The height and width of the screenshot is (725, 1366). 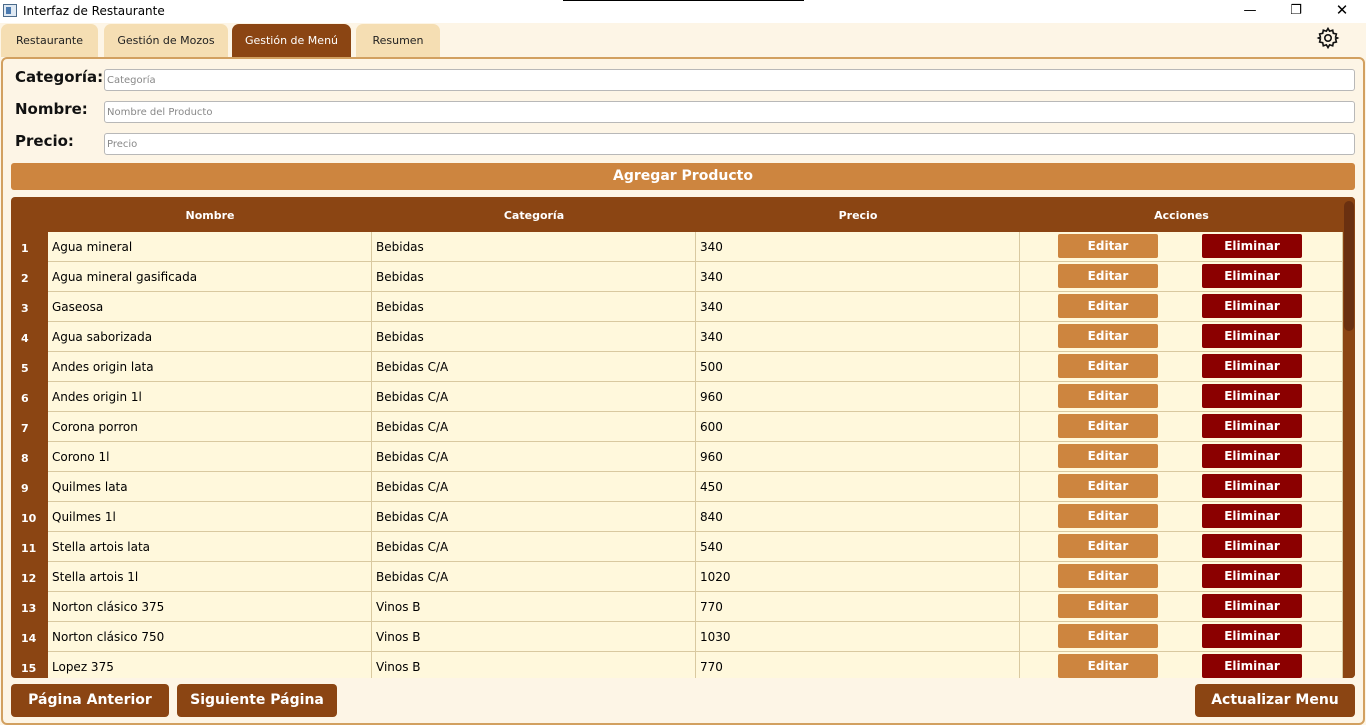 What do you see at coordinates (25, 428) in the screenshot?
I see `row-number: 7` at bounding box center [25, 428].